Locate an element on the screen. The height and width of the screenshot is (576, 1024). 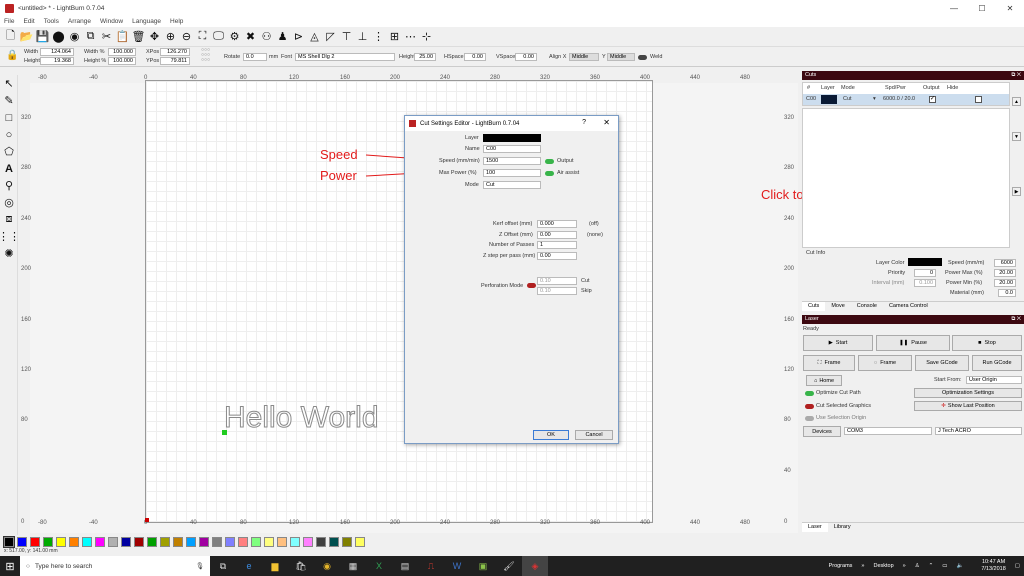
acrobat-icon: ⎍ is located at coordinates (431, 566).